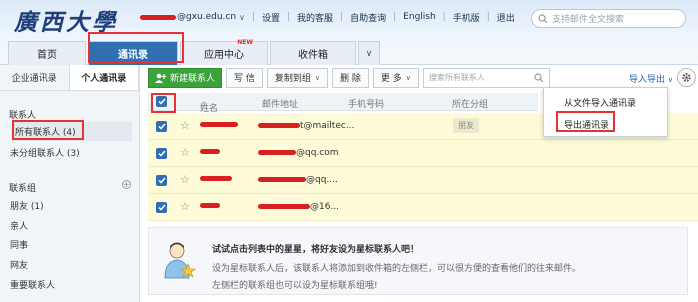  I want to click on gear-icon, so click(686, 77).